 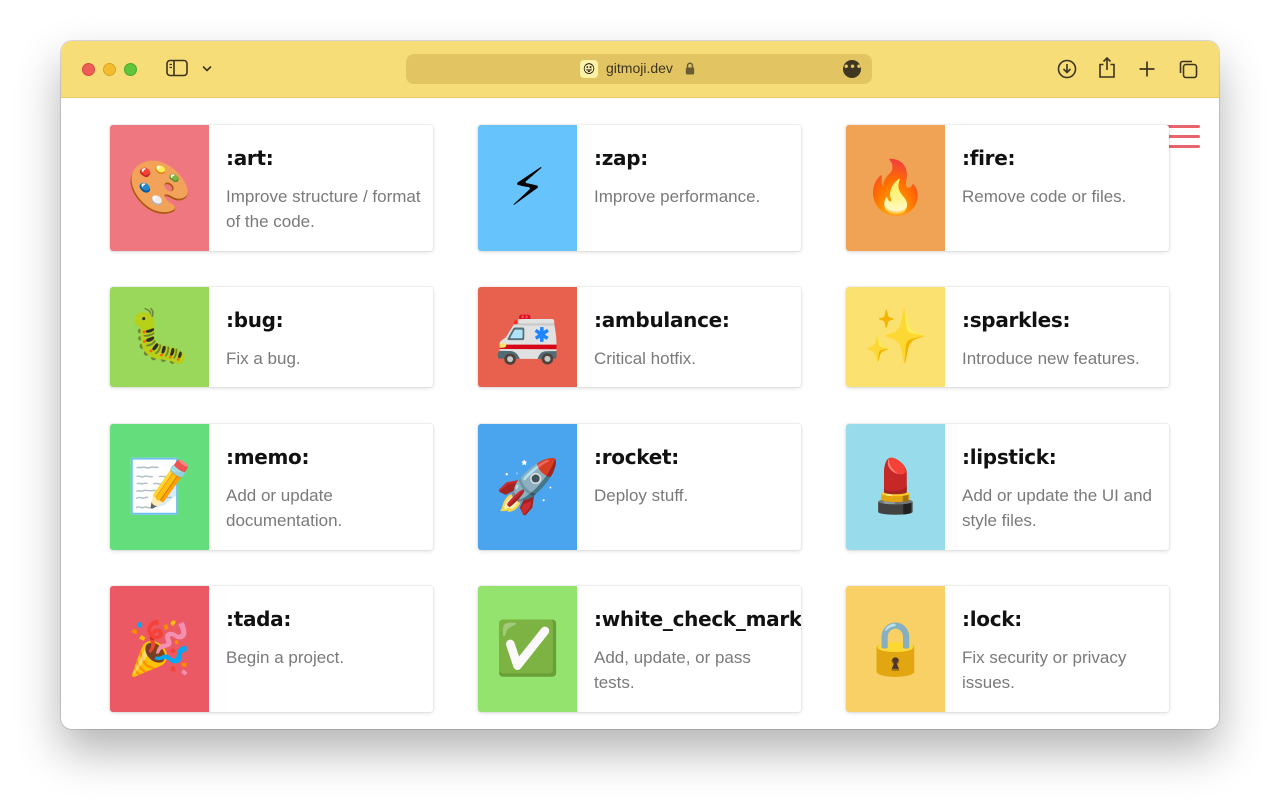 I want to click on gitmoji-description: Improve structure / format of the code., so click(x=323, y=209).